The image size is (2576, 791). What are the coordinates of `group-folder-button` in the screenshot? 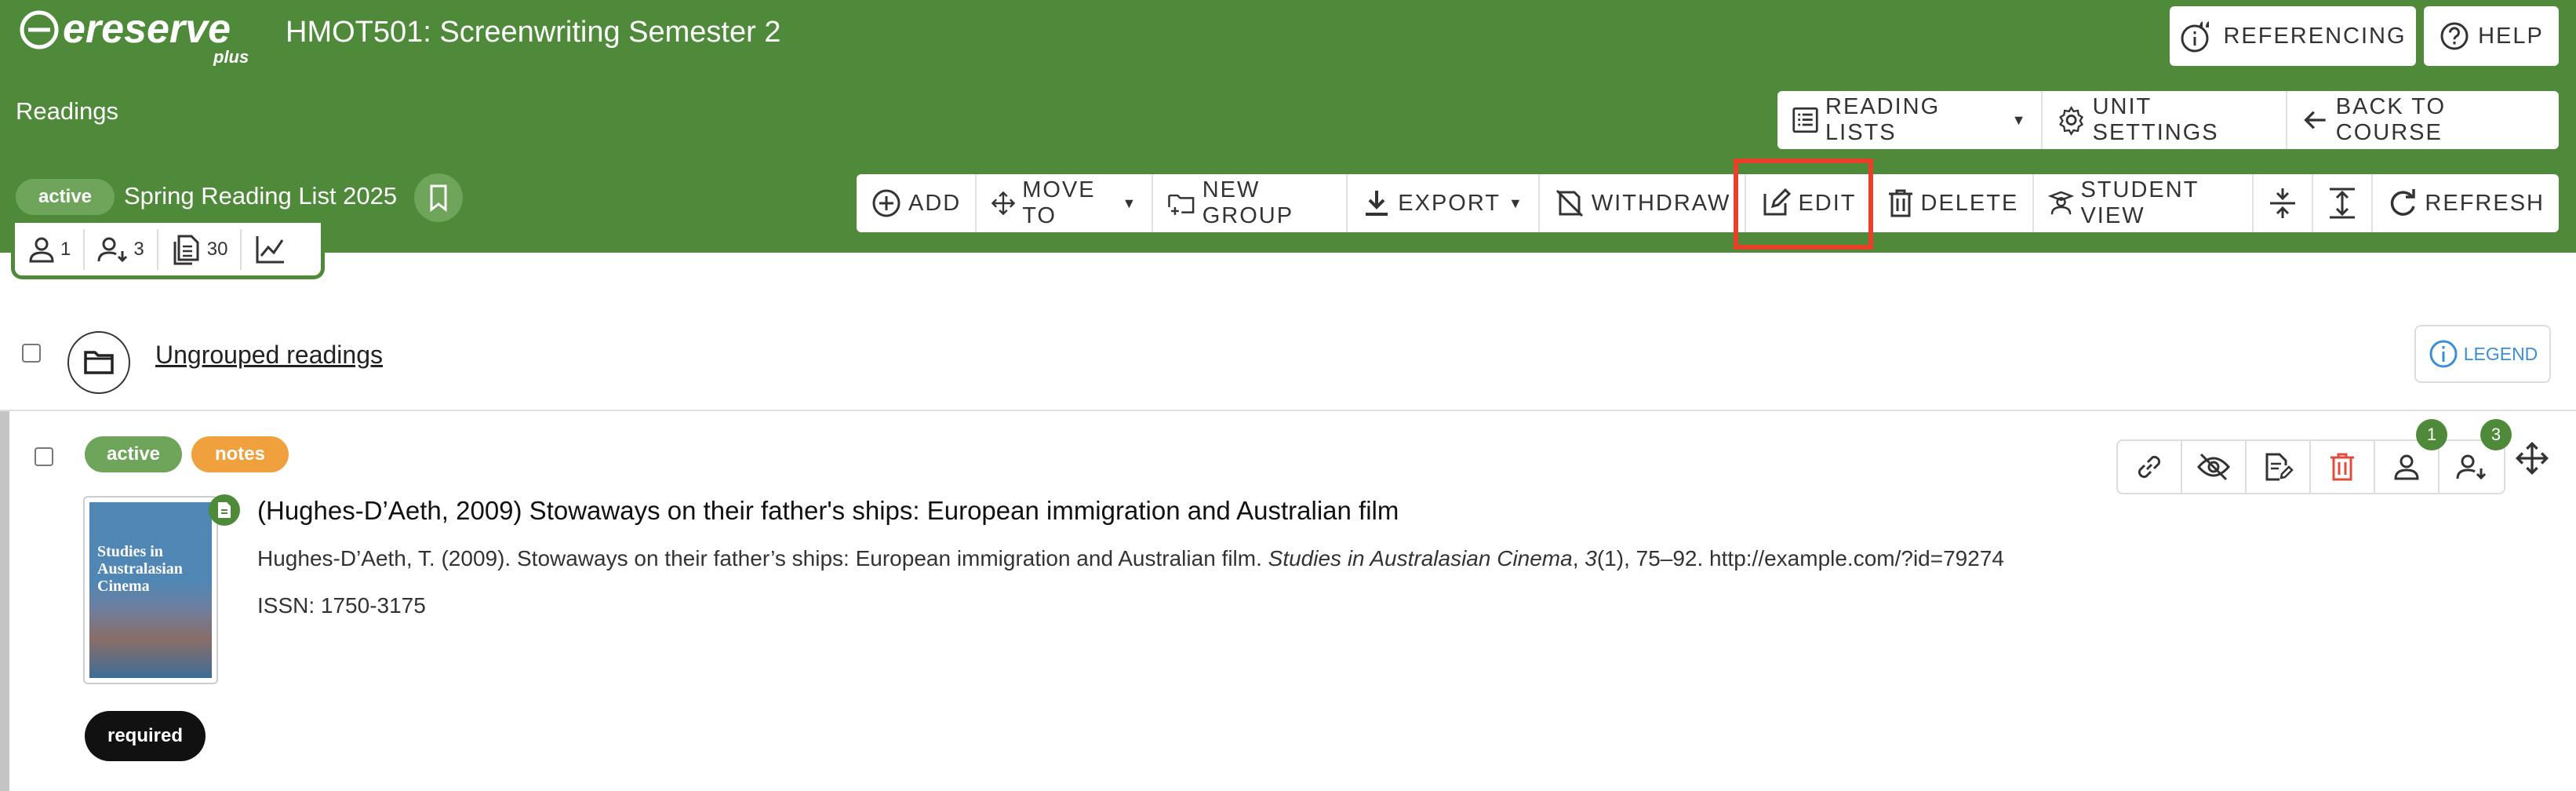 It's located at (98, 362).